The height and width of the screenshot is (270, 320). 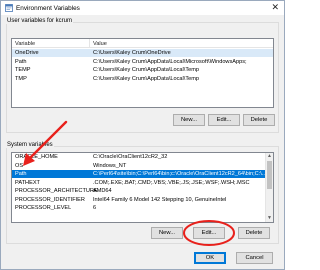 I want to click on system-row-variable: Path, so click(x=21, y=174).